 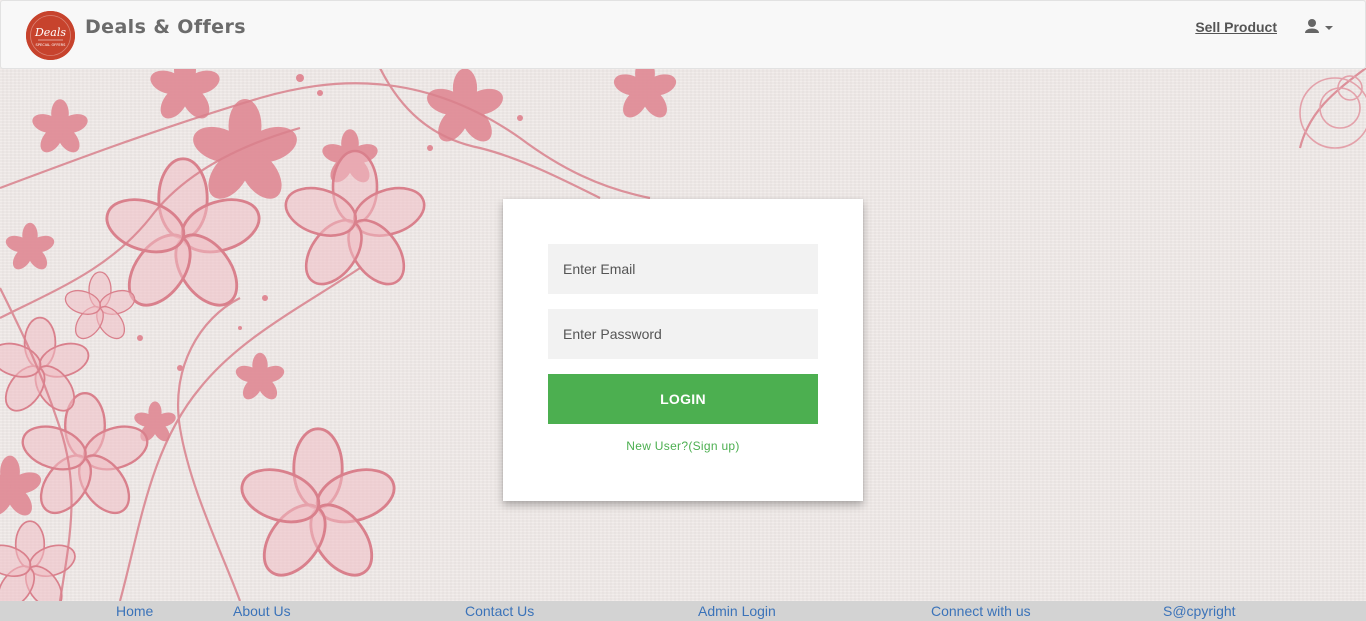 What do you see at coordinates (1199, 611) in the screenshot?
I see `footer-copyright: S@cpyright` at bounding box center [1199, 611].